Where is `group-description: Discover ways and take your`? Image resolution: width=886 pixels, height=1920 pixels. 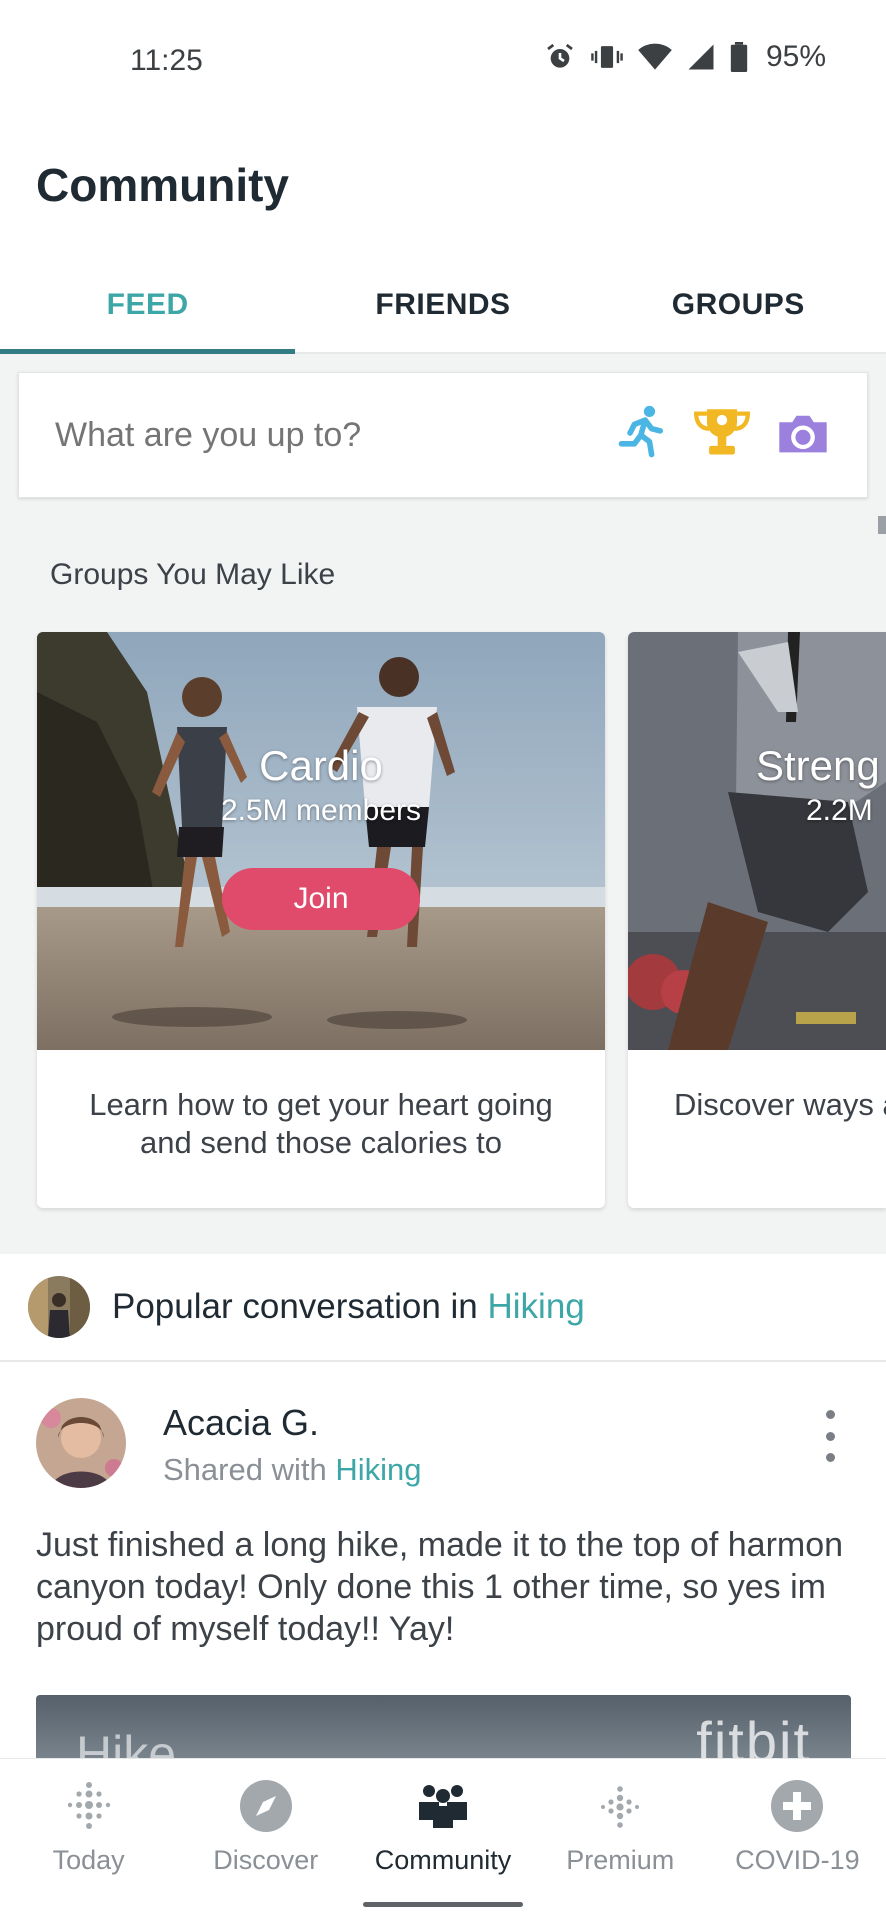 group-description: Discover ways and take your is located at coordinates (780, 1104).